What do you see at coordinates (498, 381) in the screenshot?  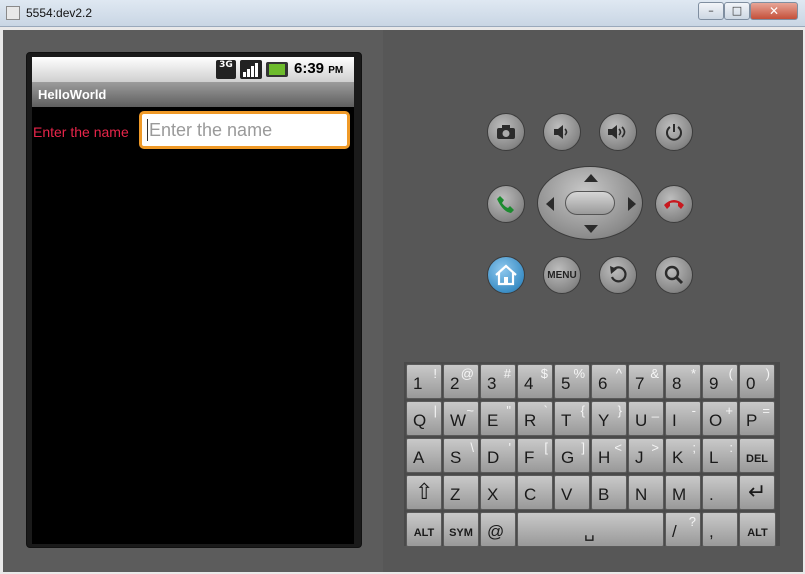 I see `key-3: 3 #` at bounding box center [498, 381].